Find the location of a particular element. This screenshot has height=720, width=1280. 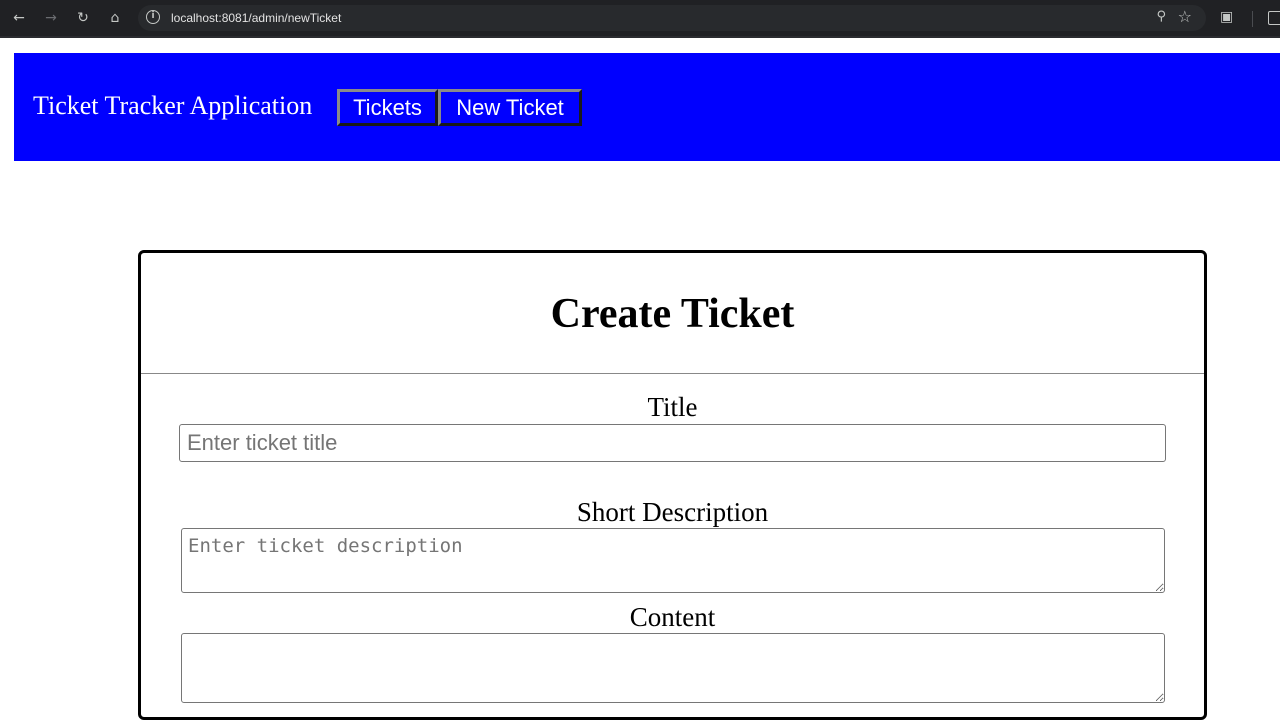

title-label: Title is located at coordinates (672, 407).